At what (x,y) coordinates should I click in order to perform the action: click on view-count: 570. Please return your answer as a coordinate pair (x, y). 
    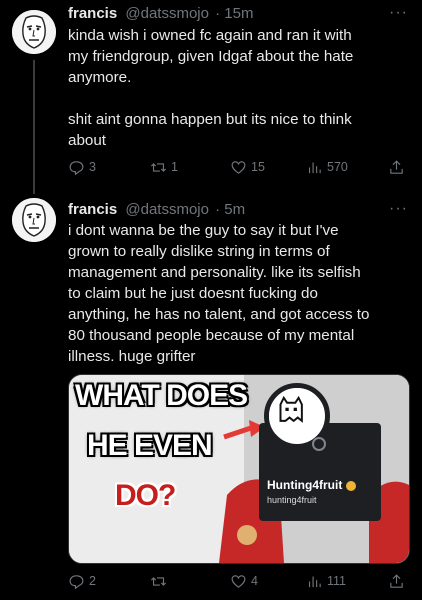
    Looking at the image, I should click on (337, 167).